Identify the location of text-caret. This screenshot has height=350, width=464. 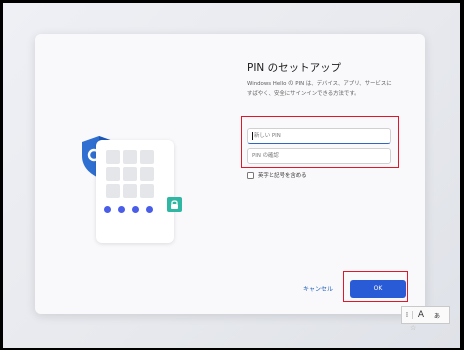
(252, 135).